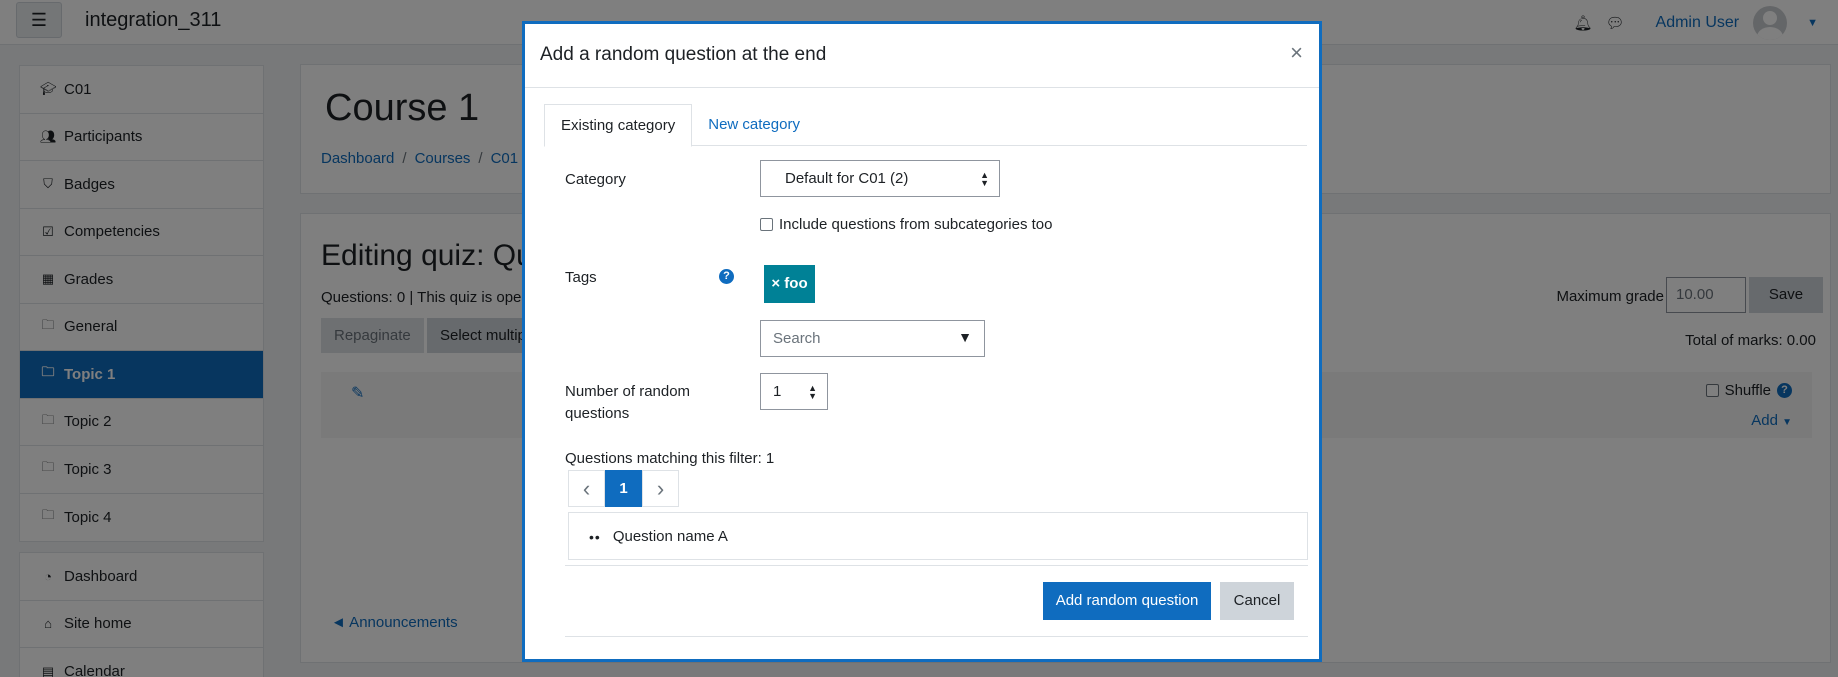  I want to click on category-label: Category, so click(595, 179).